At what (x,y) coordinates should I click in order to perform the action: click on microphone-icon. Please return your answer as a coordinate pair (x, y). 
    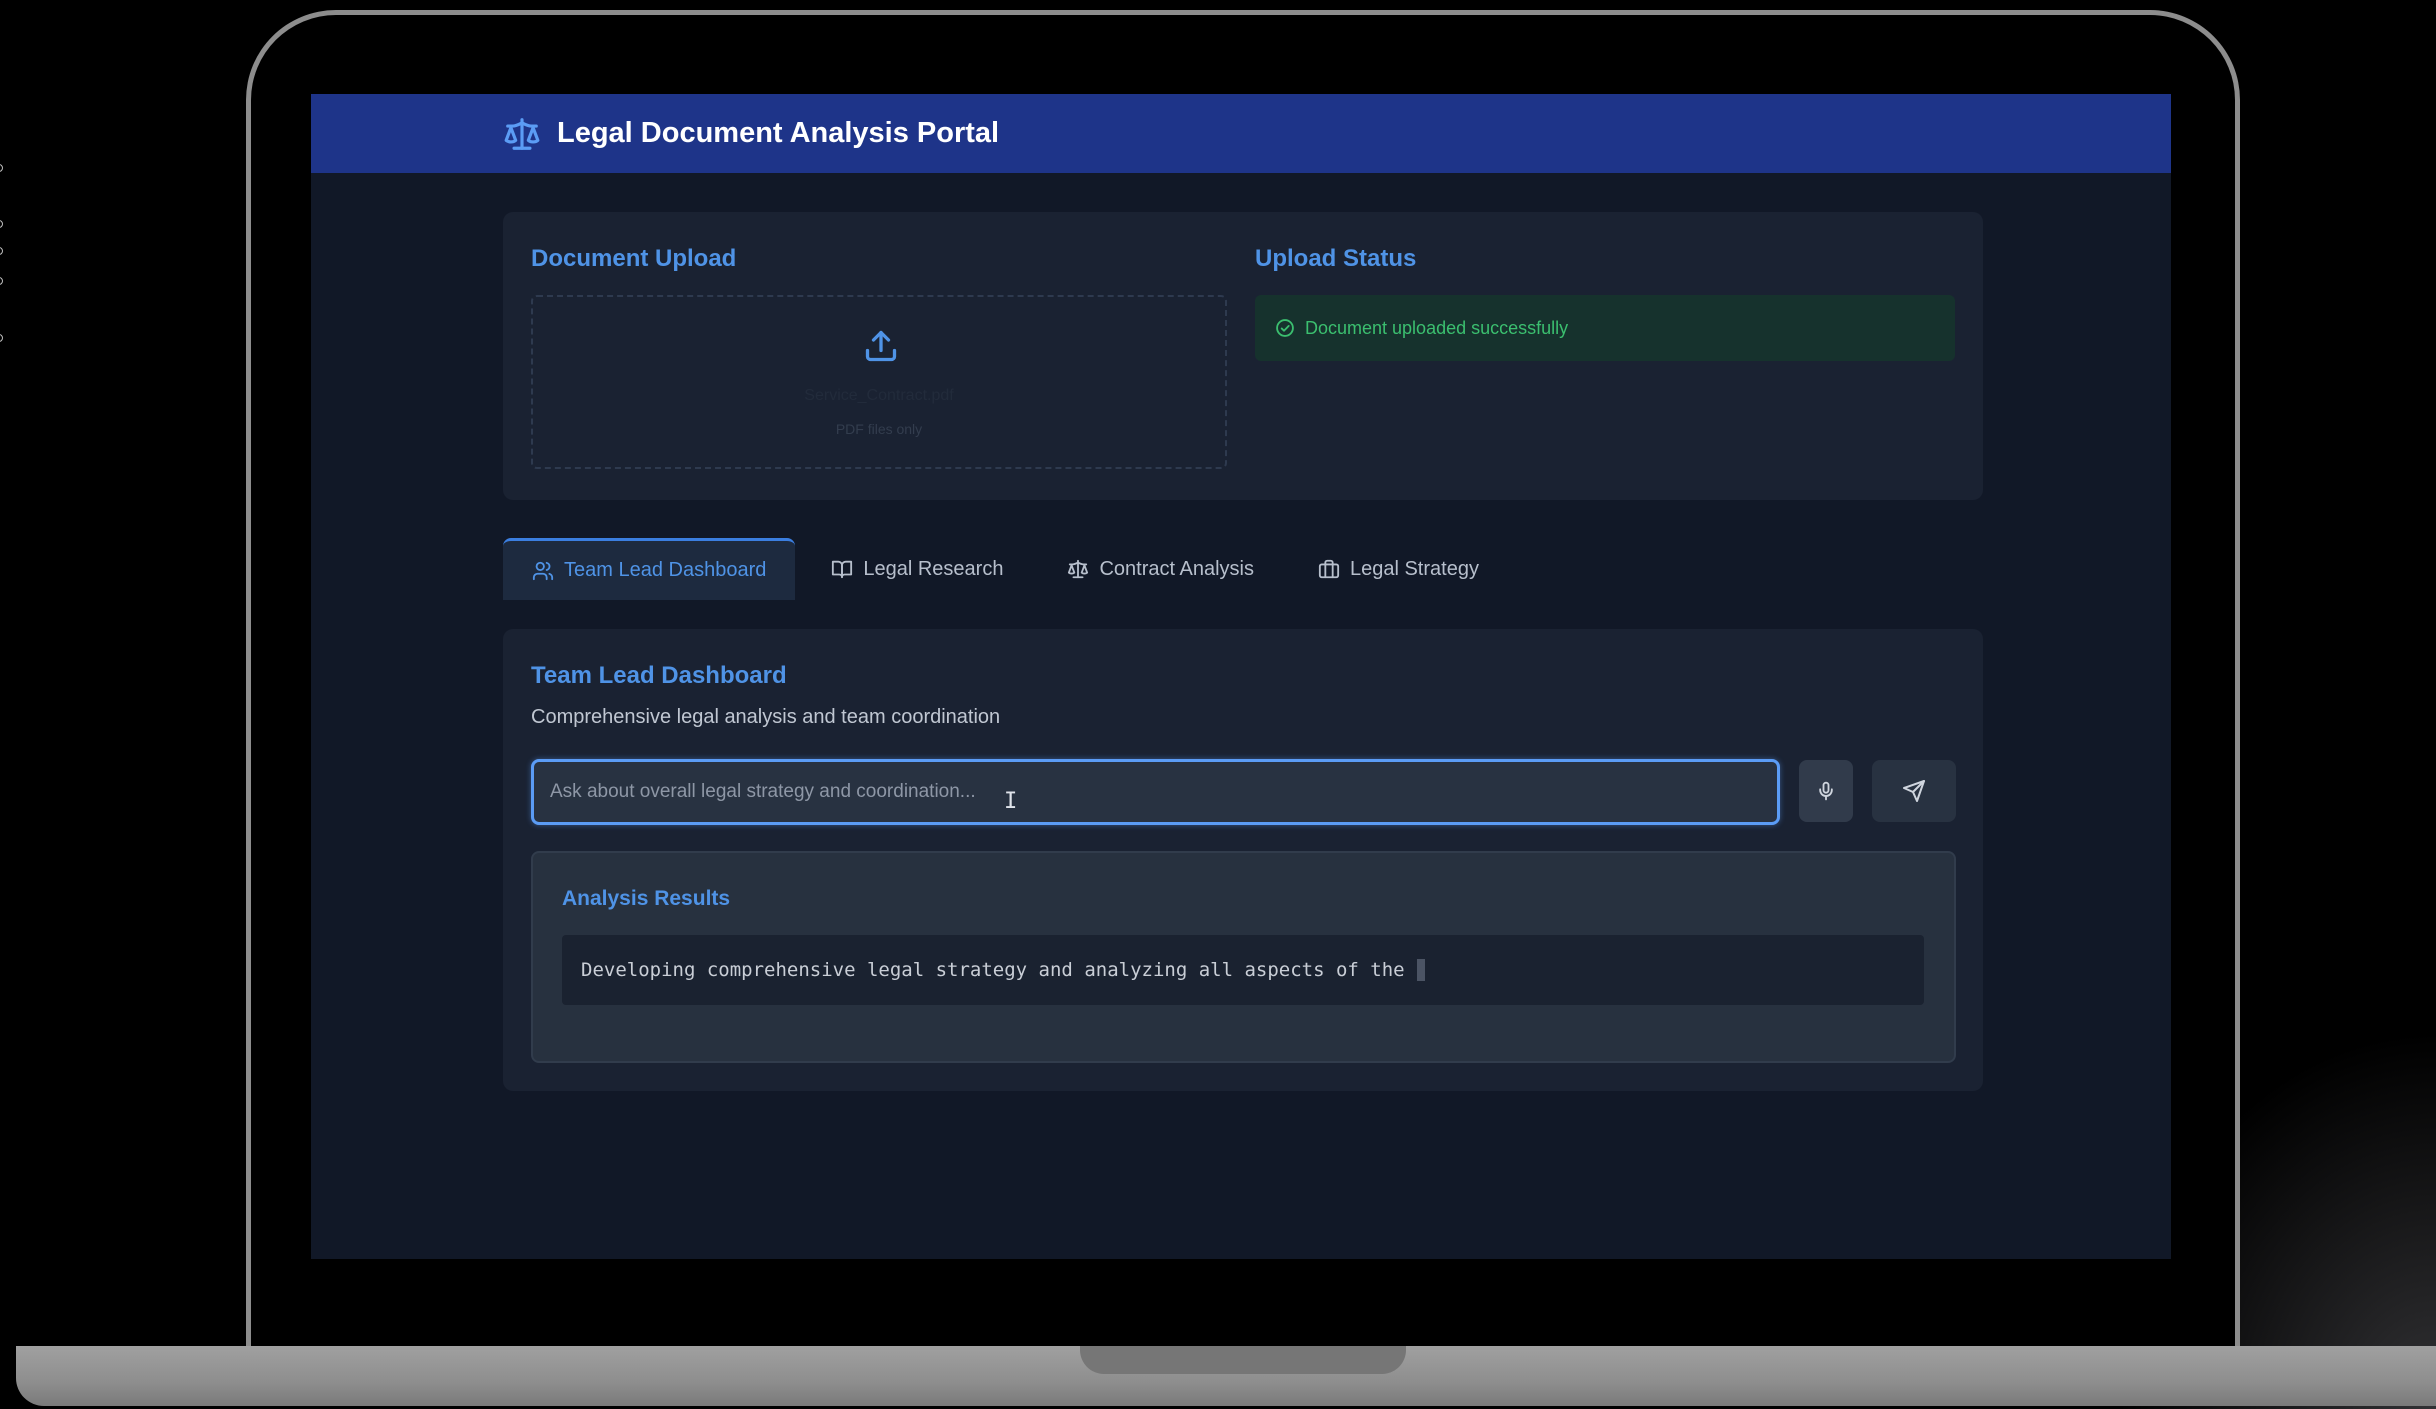
    Looking at the image, I should click on (1826, 791).